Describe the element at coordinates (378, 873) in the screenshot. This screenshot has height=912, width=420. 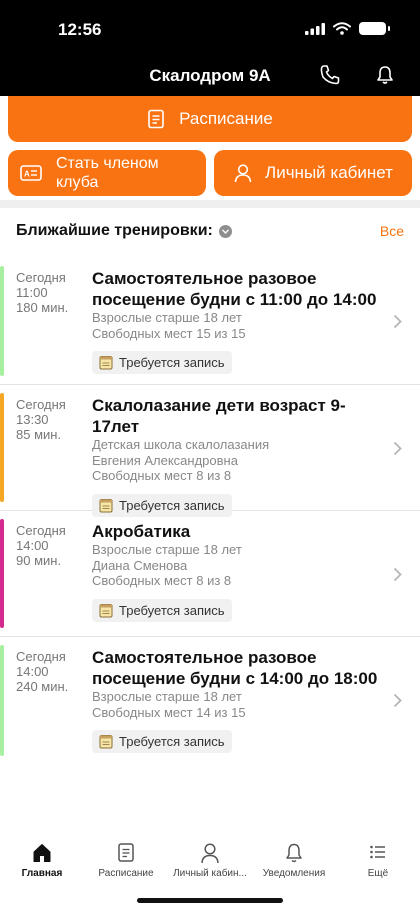
I see `tab-more-label: Ещё` at that location.